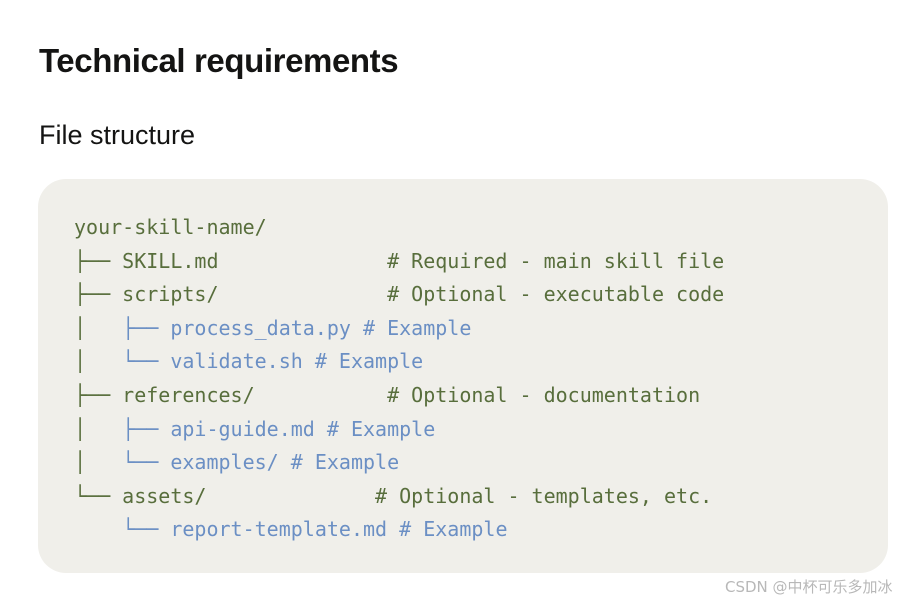 The height and width of the screenshot is (603, 919). I want to click on code-line: │ ├── process_data.py # Example, so click(399, 329).